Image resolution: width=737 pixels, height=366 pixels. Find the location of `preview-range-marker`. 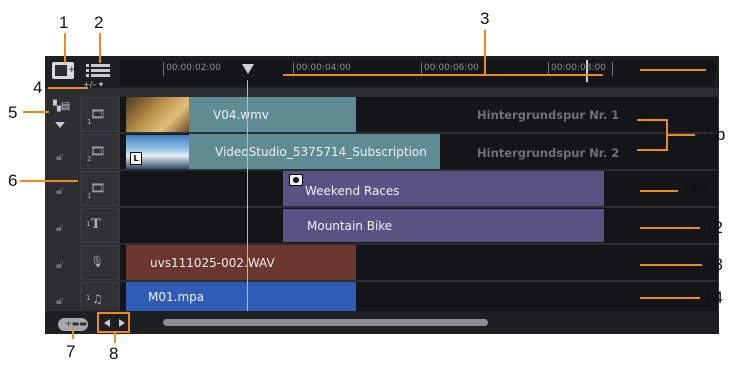

preview-range-marker is located at coordinates (587, 71).